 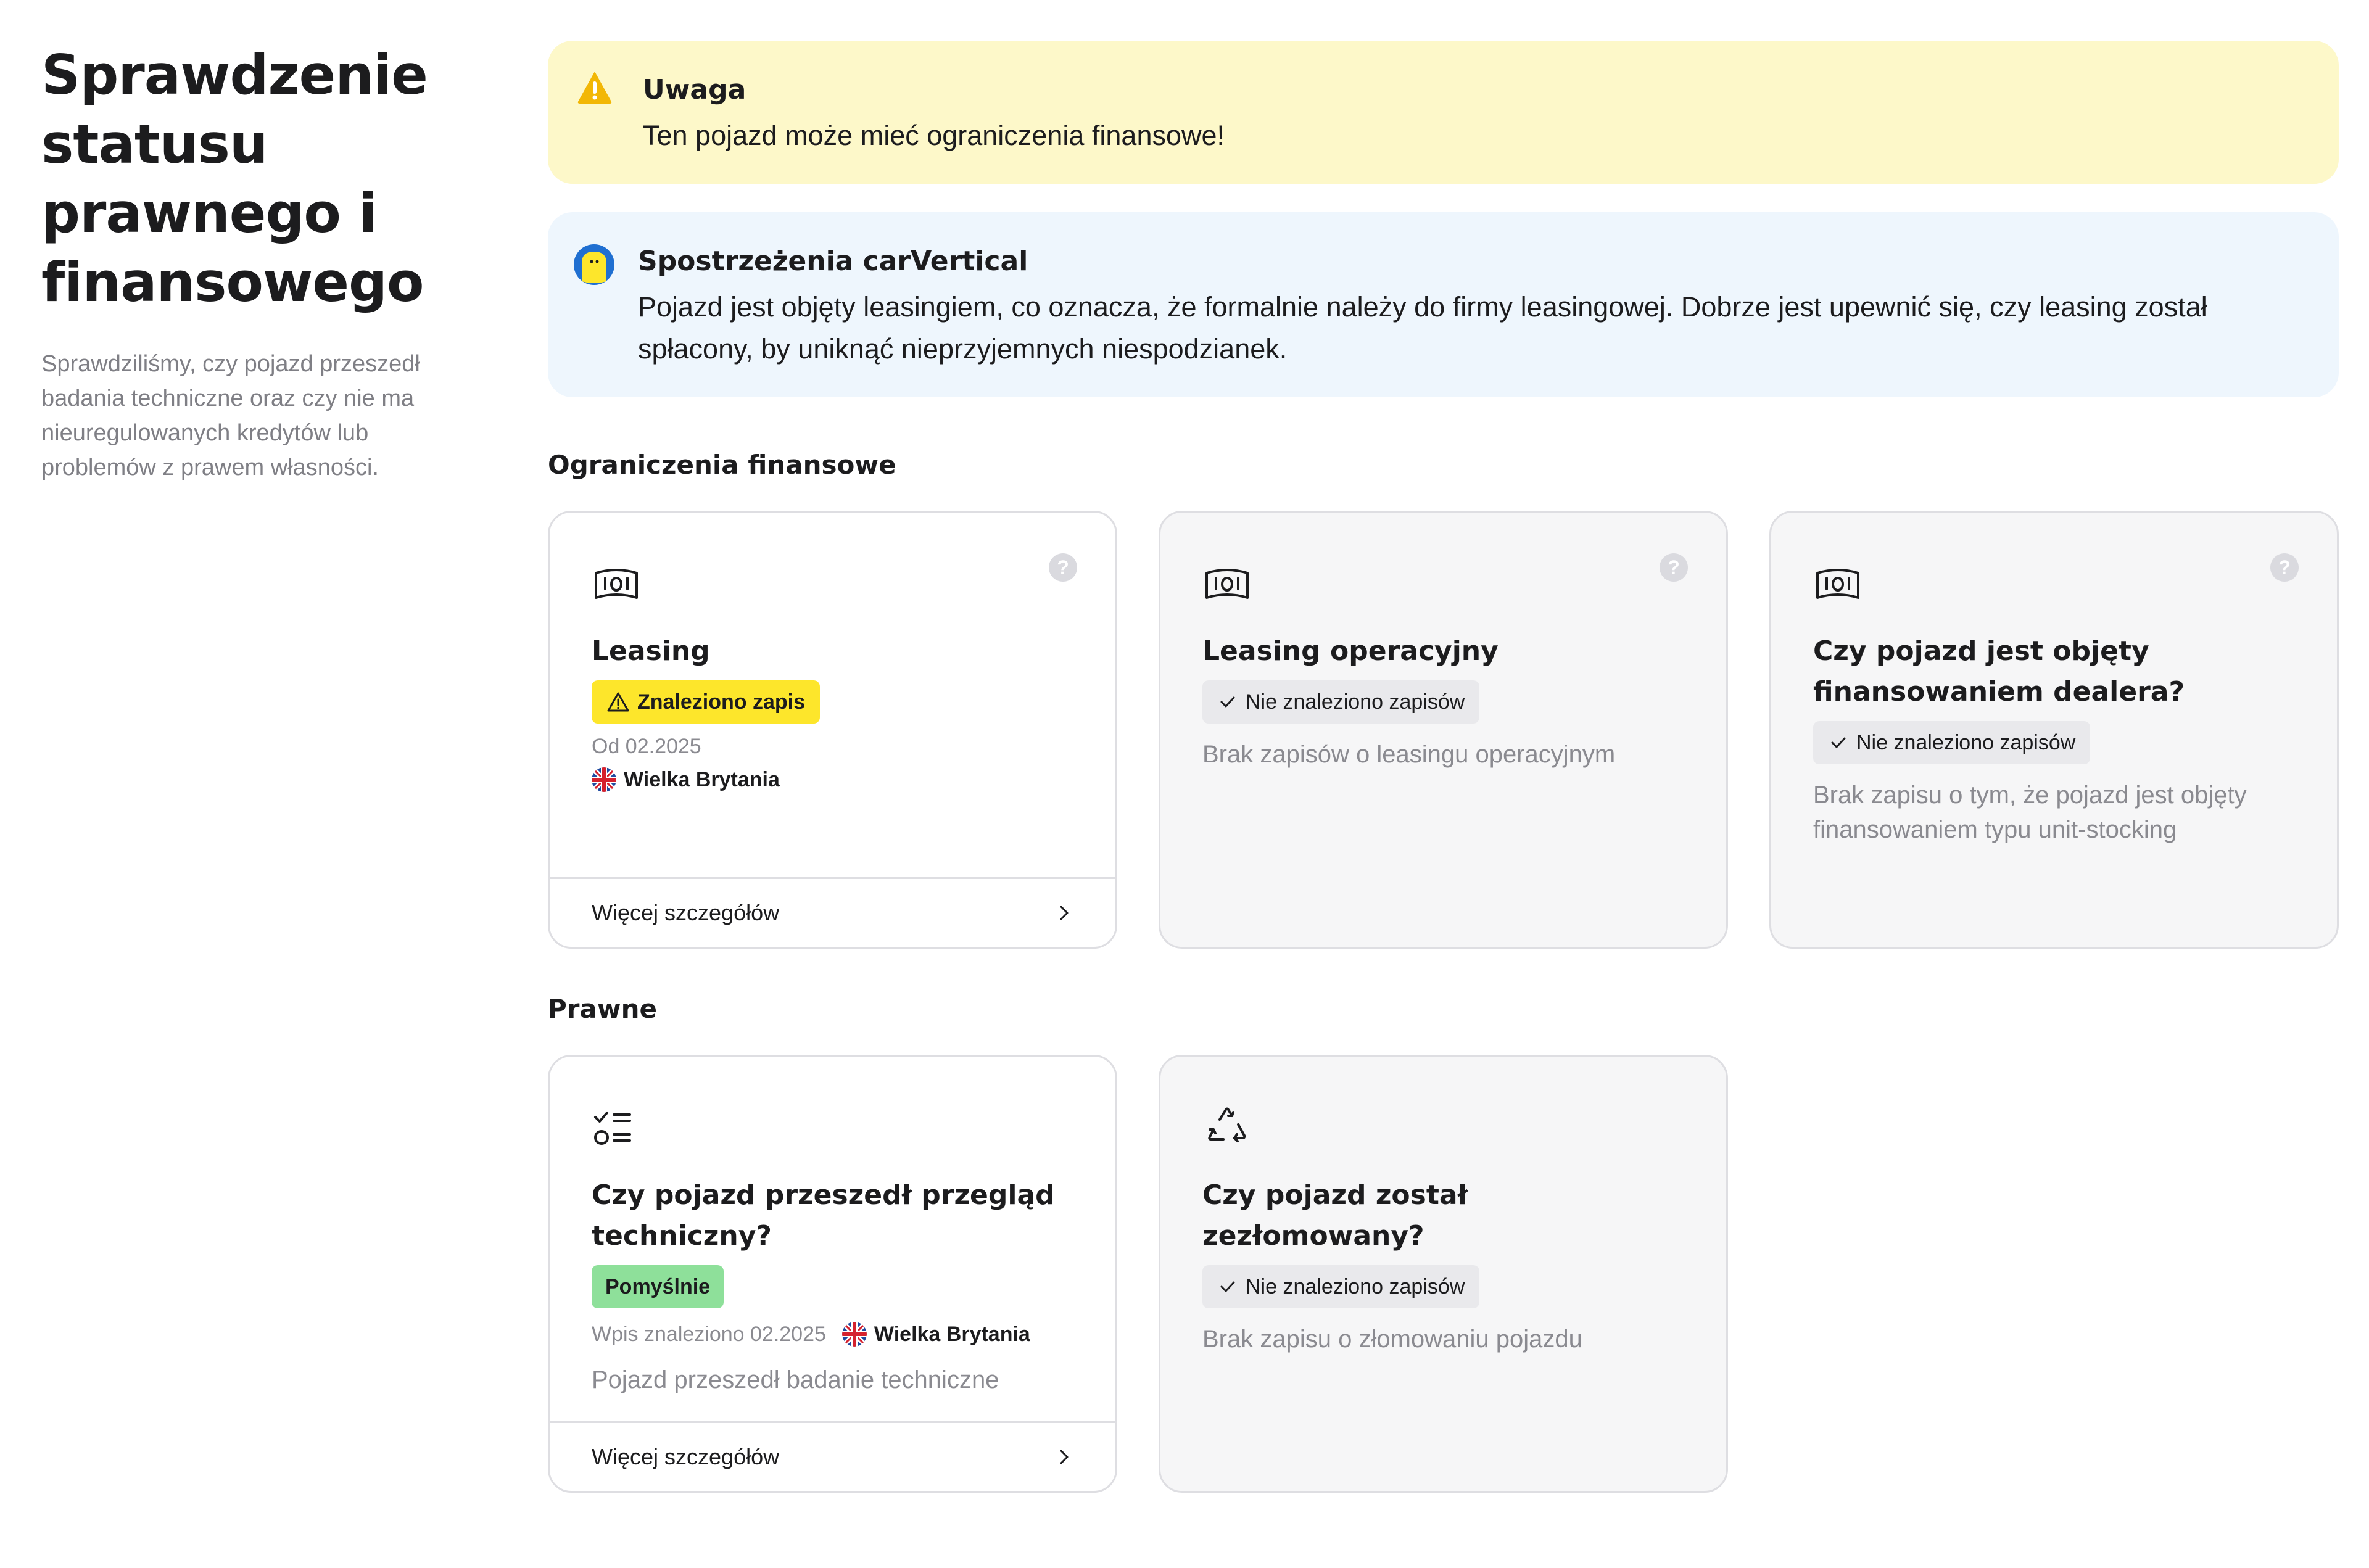 What do you see at coordinates (832, 1334) in the screenshot?
I see `record-meta: Wpis znaleziono 02.2025 Wielka Brytania` at bounding box center [832, 1334].